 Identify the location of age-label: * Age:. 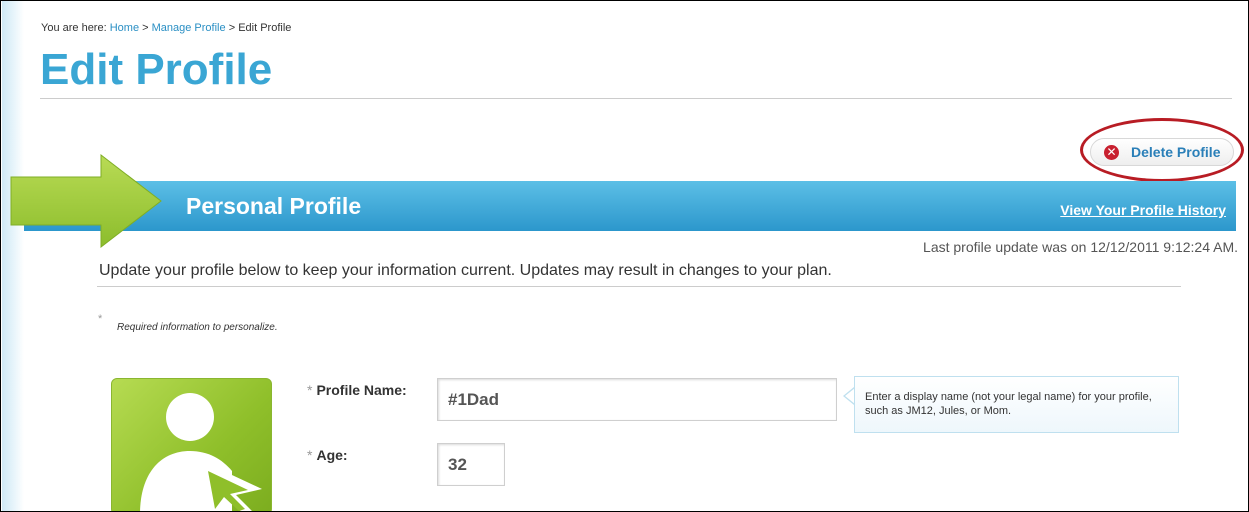
(327, 455).